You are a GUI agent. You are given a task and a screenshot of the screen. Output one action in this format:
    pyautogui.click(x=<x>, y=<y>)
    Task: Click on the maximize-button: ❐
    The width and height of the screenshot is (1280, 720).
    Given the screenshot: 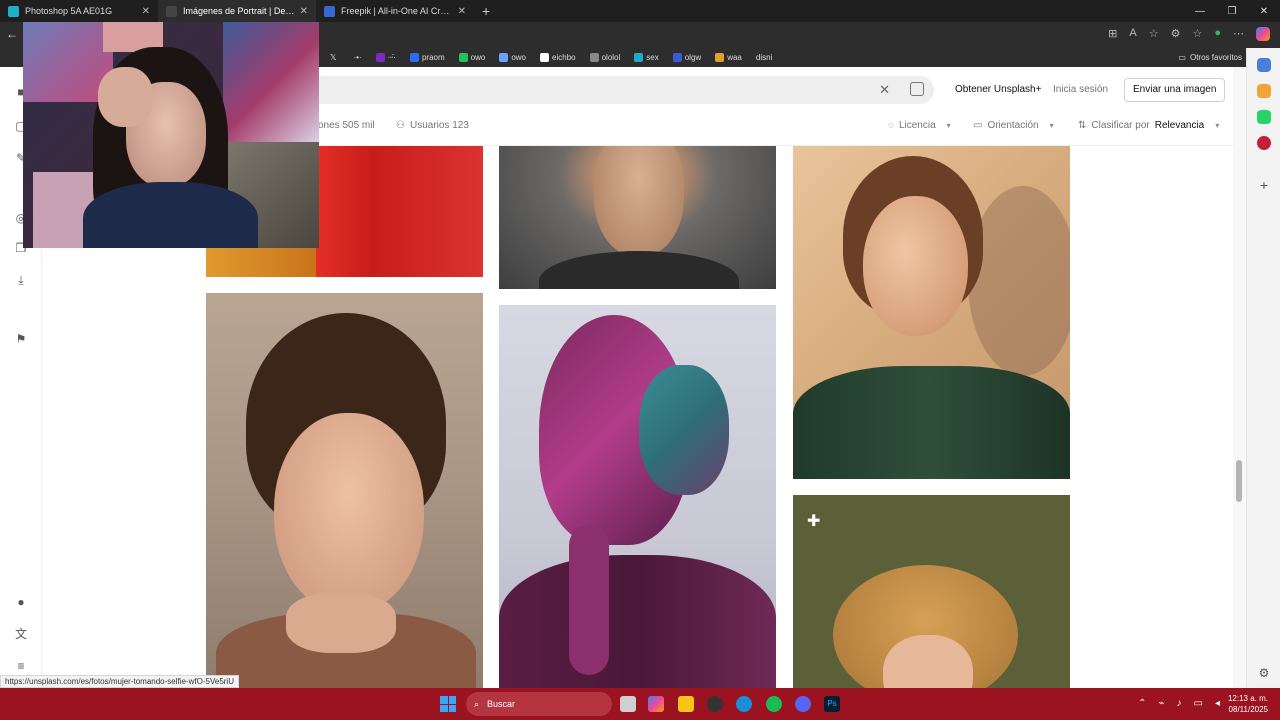 What is the action you would take?
    pyautogui.click(x=1232, y=11)
    